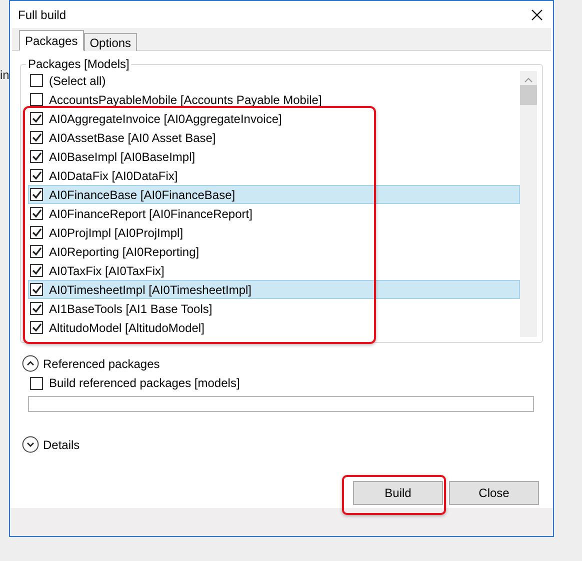 The width and height of the screenshot is (582, 561). I want to click on package-list-item: AI0ProjImpl [AI0ProjImpl], so click(274, 232).